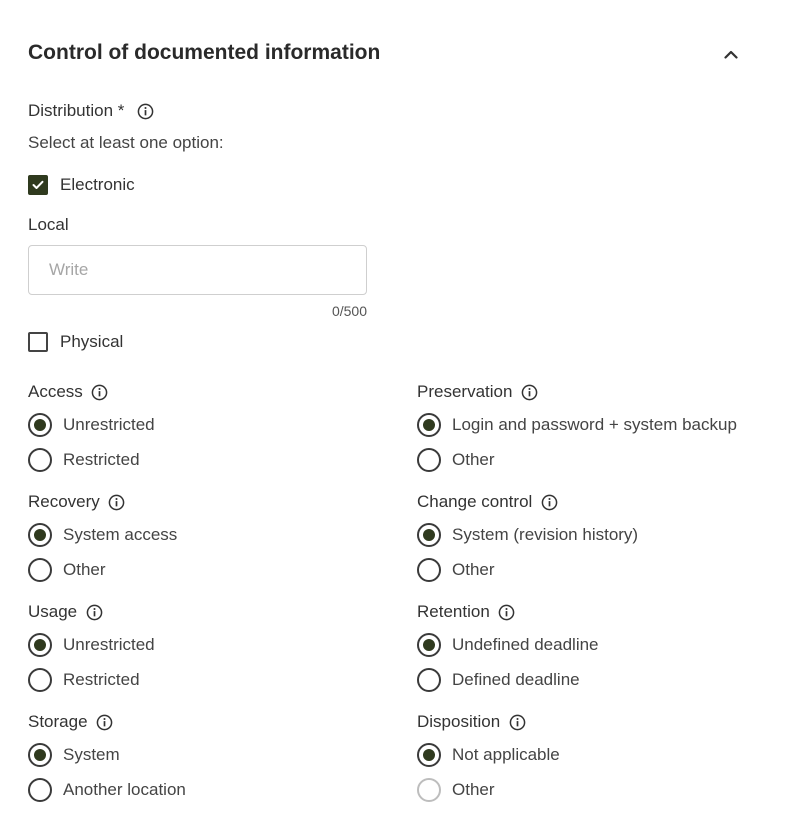 Image resolution: width=785 pixels, height=832 pixels. Describe the element at coordinates (459, 721) in the screenshot. I see `disposition-title: Disposition` at that location.